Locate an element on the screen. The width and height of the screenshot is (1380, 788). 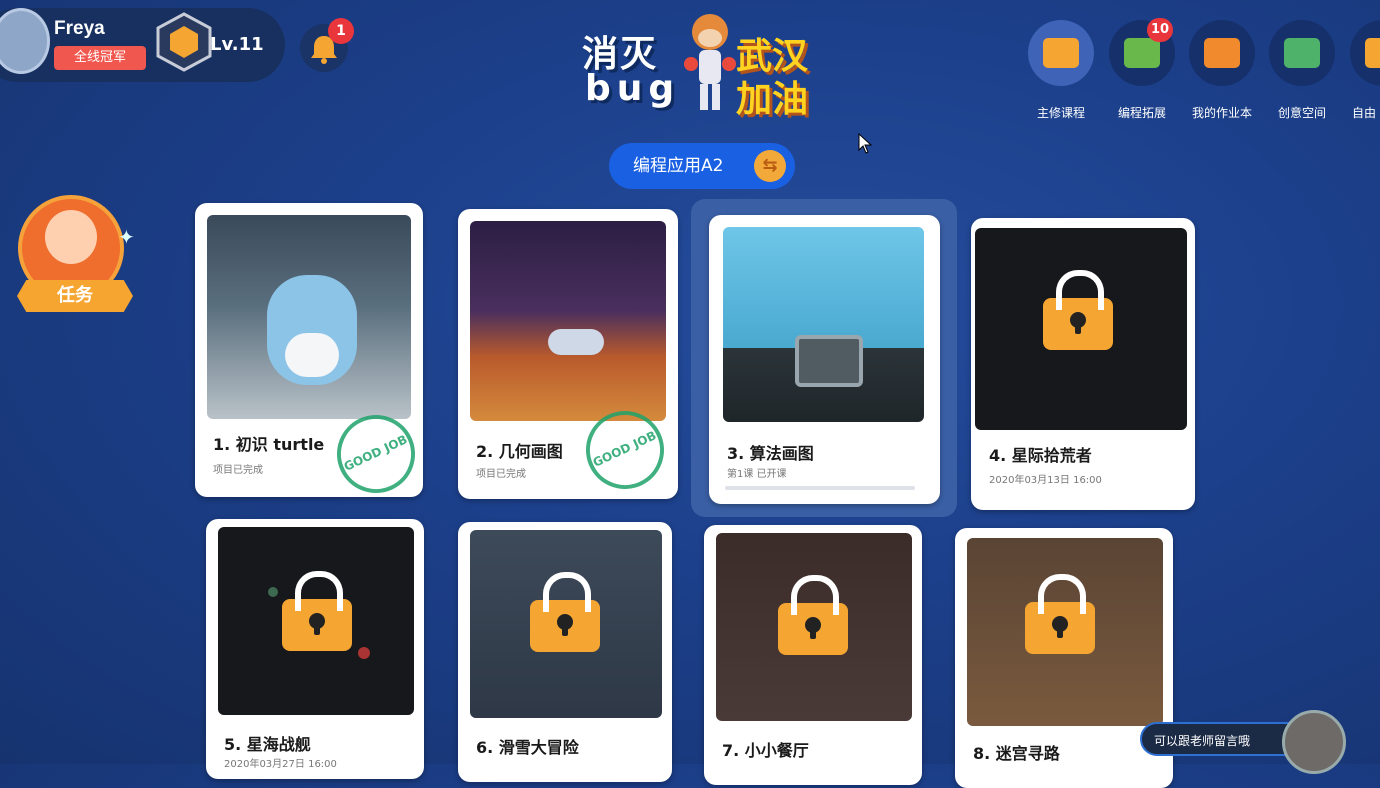
lesson-card-6: 6. 滑雪大冒险 is located at coordinates (565, 652).